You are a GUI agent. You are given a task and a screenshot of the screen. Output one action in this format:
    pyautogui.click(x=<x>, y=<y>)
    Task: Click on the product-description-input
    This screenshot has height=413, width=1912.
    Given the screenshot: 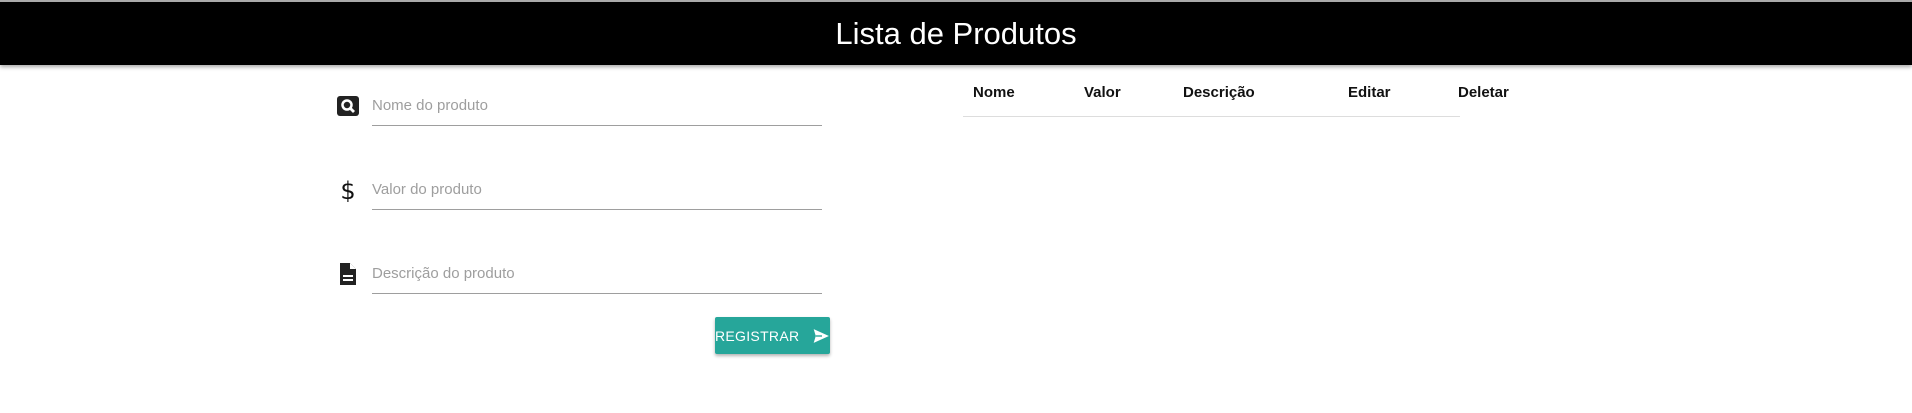 What is the action you would take?
    pyautogui.click(x=597, y=274)
    